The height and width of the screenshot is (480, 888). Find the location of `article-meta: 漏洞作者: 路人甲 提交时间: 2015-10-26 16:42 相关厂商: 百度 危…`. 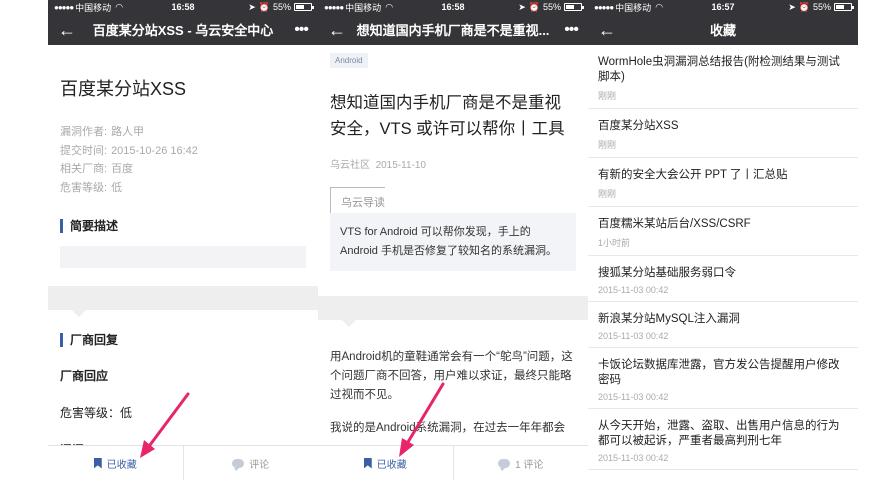

article-meta: 漏洞作者: 路人甲 提交时间: 2015-10-26 16:42 相关厂商: 百度 危… is located at coordinates (183, 160).